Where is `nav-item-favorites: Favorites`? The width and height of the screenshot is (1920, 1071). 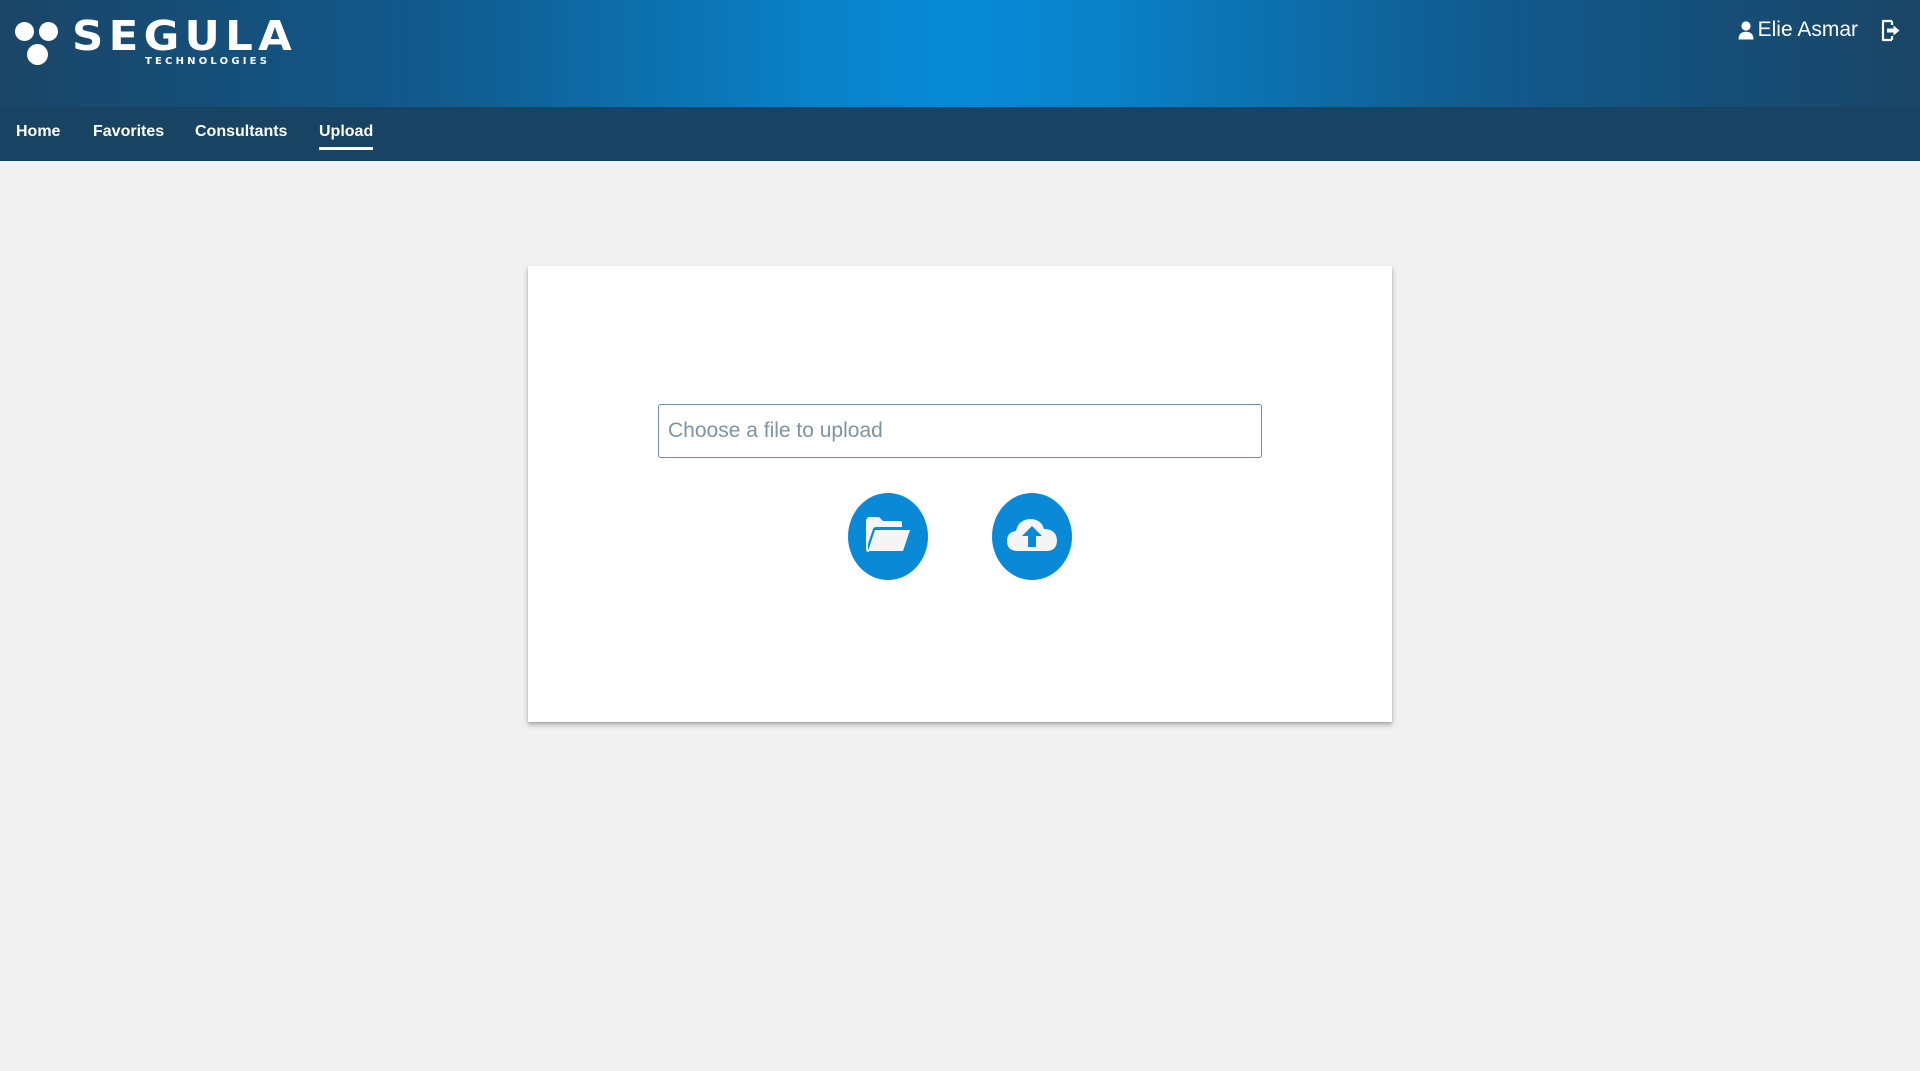
nav-item-favorites: Favorites is located at coordinates (128, 134).